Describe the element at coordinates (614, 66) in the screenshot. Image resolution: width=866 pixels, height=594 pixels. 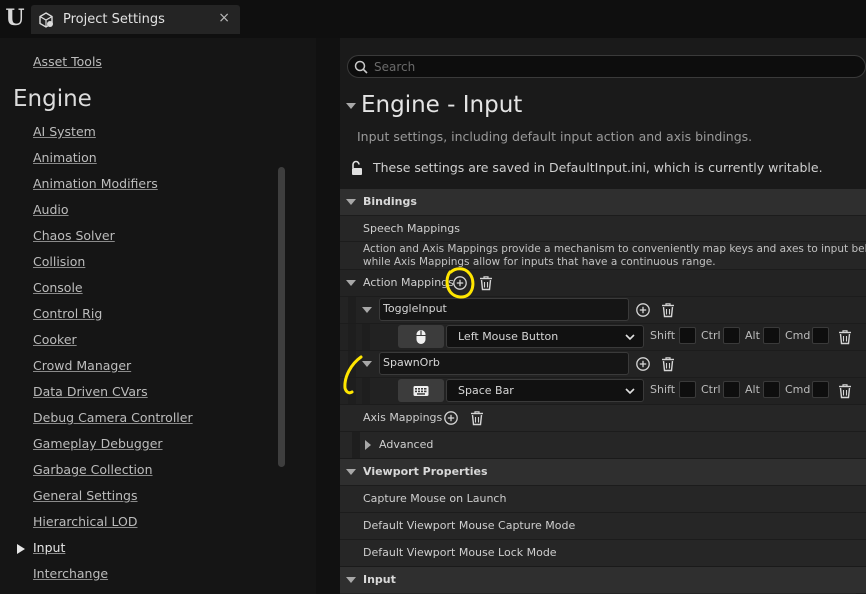
I see `search-input` at that location.